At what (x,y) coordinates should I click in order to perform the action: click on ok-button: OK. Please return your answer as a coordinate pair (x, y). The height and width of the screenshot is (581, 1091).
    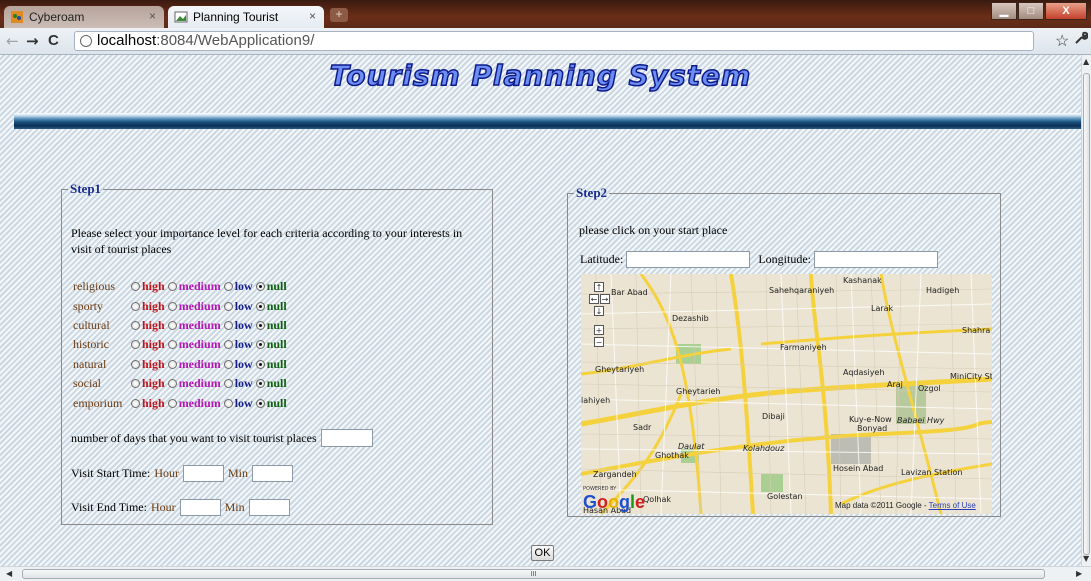
    Looking at the image, I should click on (542, 553).